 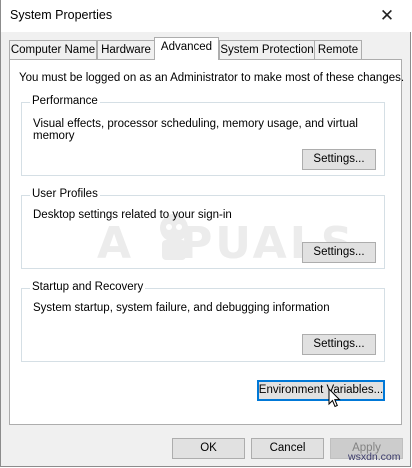 What do you see at coordinates (132, 215) in the screenshot?
I see `user-profiles-description: Desktop settings related to your sign-in` at bounding box center [132, 215].